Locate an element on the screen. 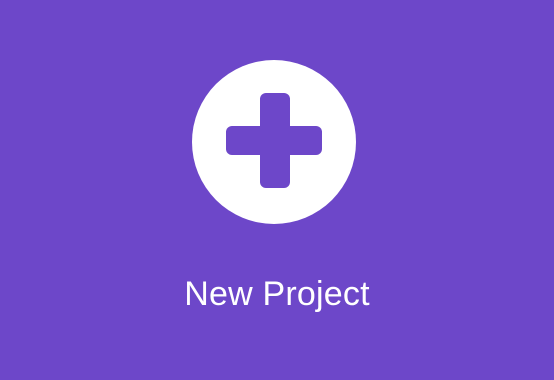 This screenshot has width=554, height=380. plus-icon is located at coordinates (274, 140).